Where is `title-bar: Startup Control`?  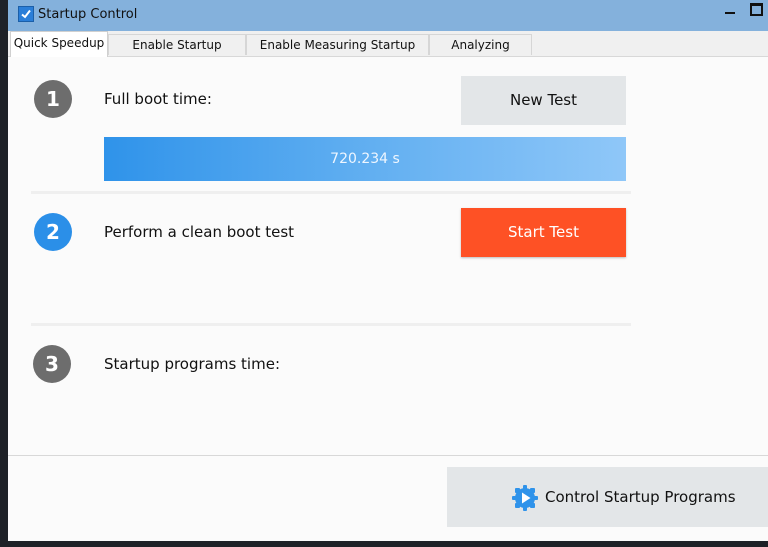 title-bar: Startup Control is located at coordinates (388, 15).